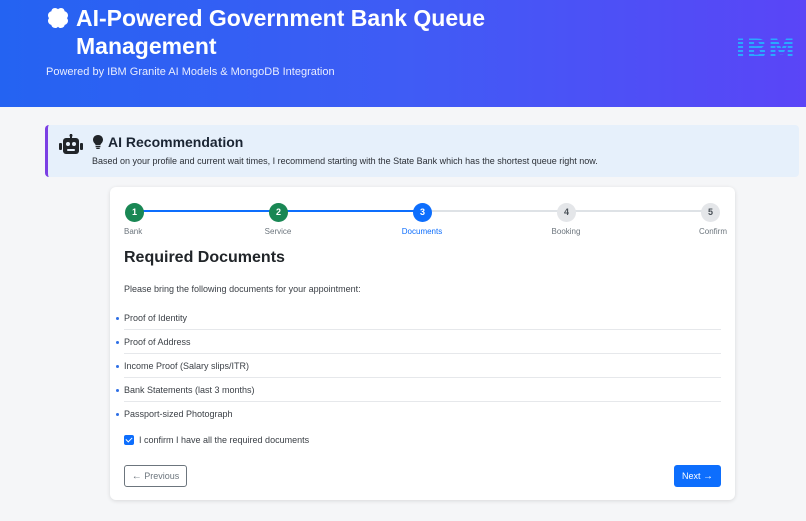  What do you see at coordinates (71, 144) in the screenshot?
I see `robot-icon` at bounding box center [71, 144].